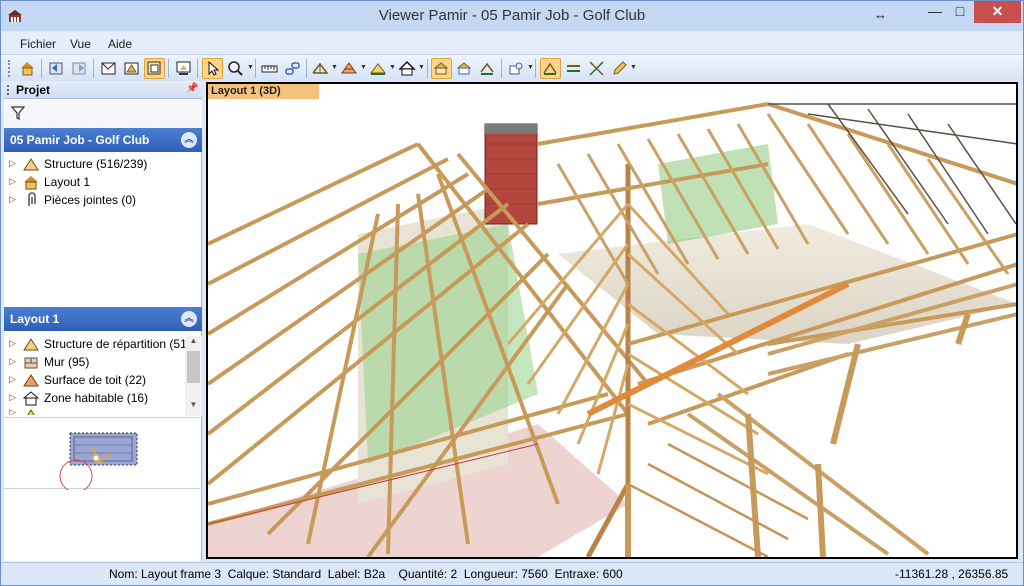 The width and height of the screenshot is (1024, 586). I want to click on measure-tool-button, so click(269, 68).